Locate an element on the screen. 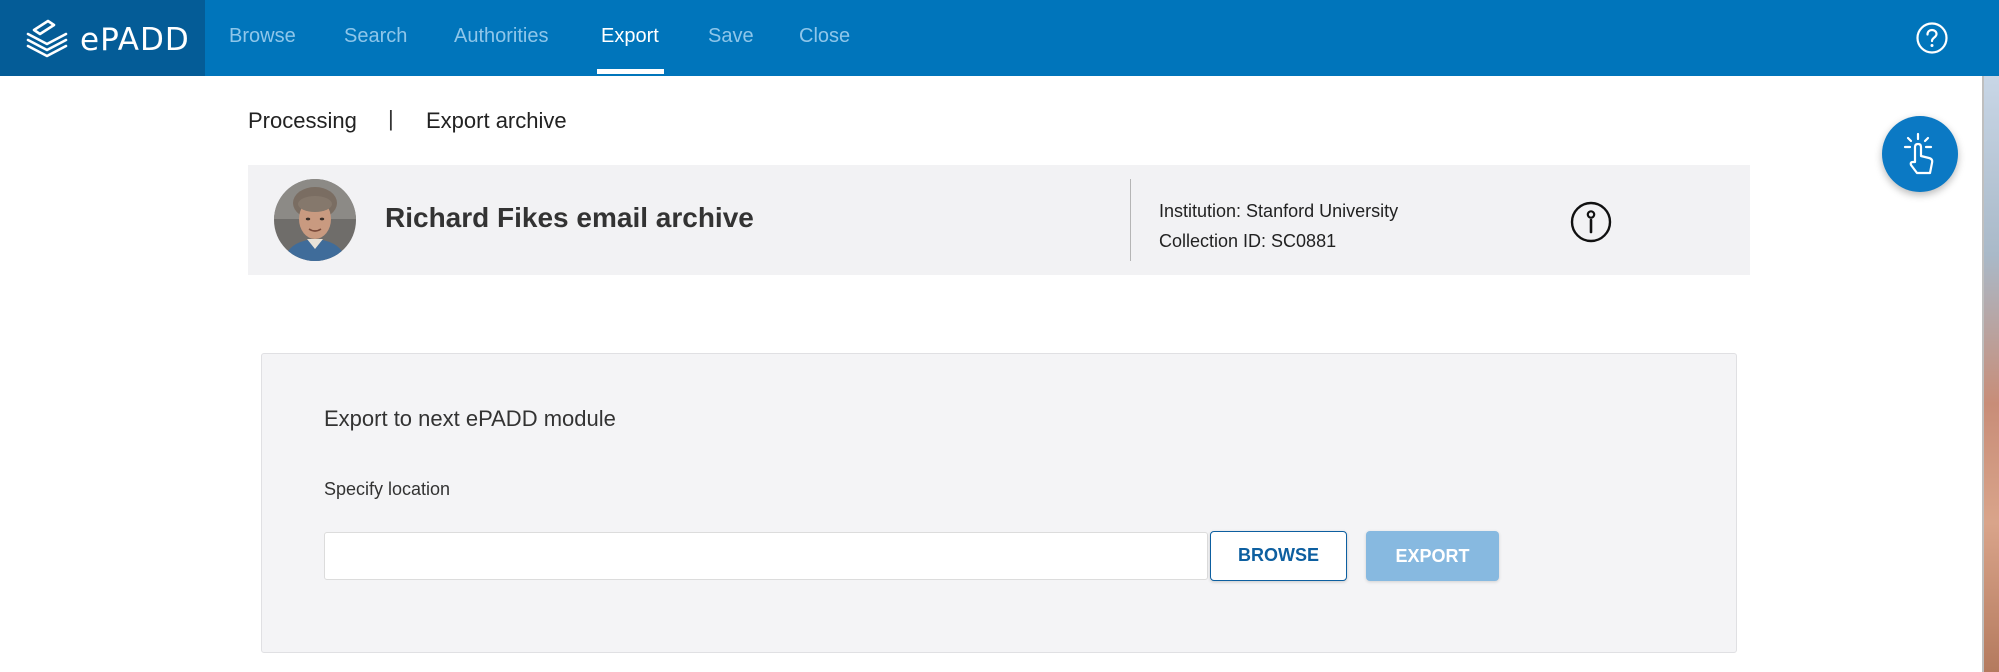 This screenshot has width=1999, height=672. collection-id-text: Collection ID: SC0881 is located at coordinates (1248, 241).